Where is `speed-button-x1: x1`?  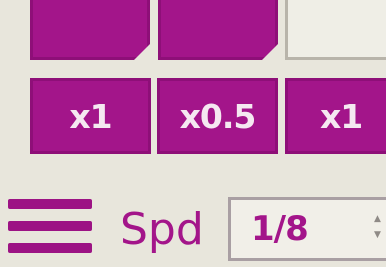
speed-button-x1: x1 is located at coordinates (90, 116).